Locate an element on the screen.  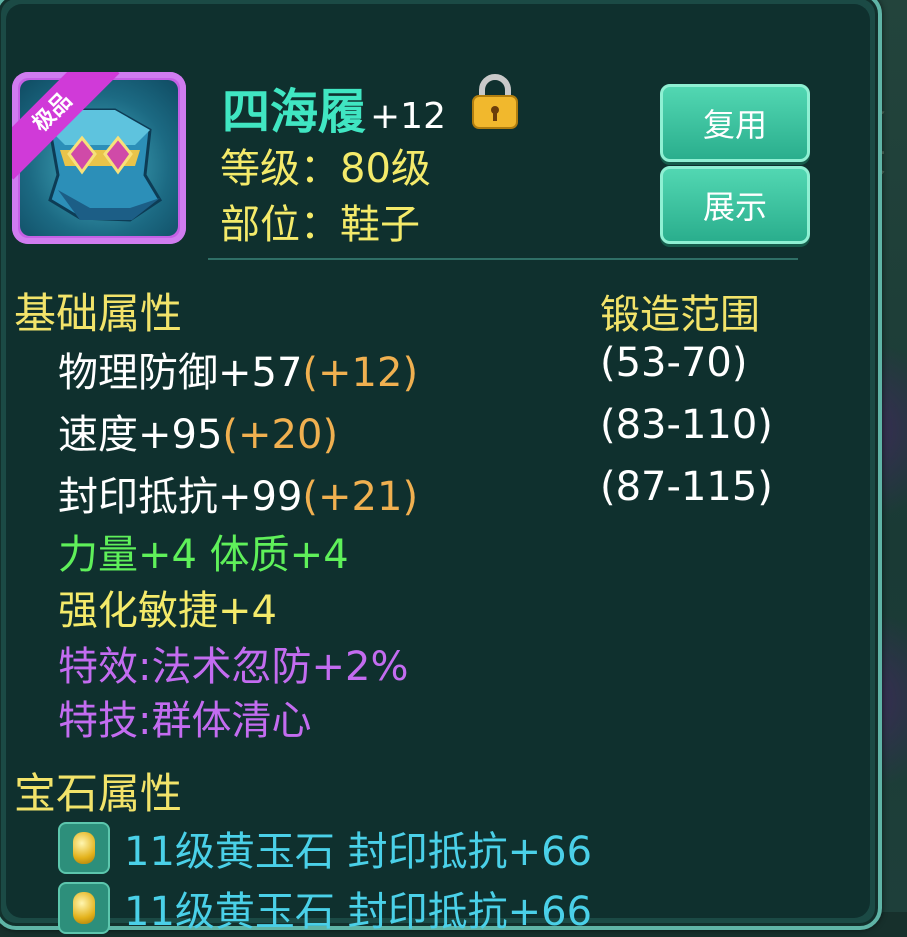
stat-bonus: (+12) is located at coordinates (360, 373).